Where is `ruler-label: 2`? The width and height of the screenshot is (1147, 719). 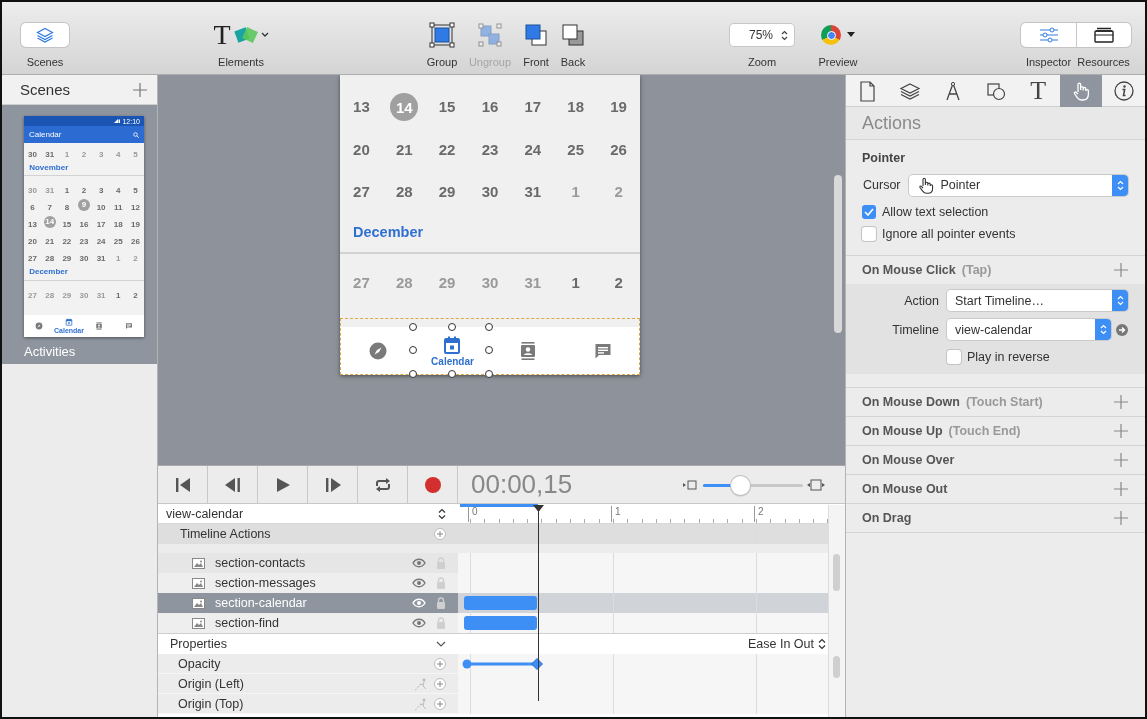 ruler-label: 2 is located at coordinates (759, 514).